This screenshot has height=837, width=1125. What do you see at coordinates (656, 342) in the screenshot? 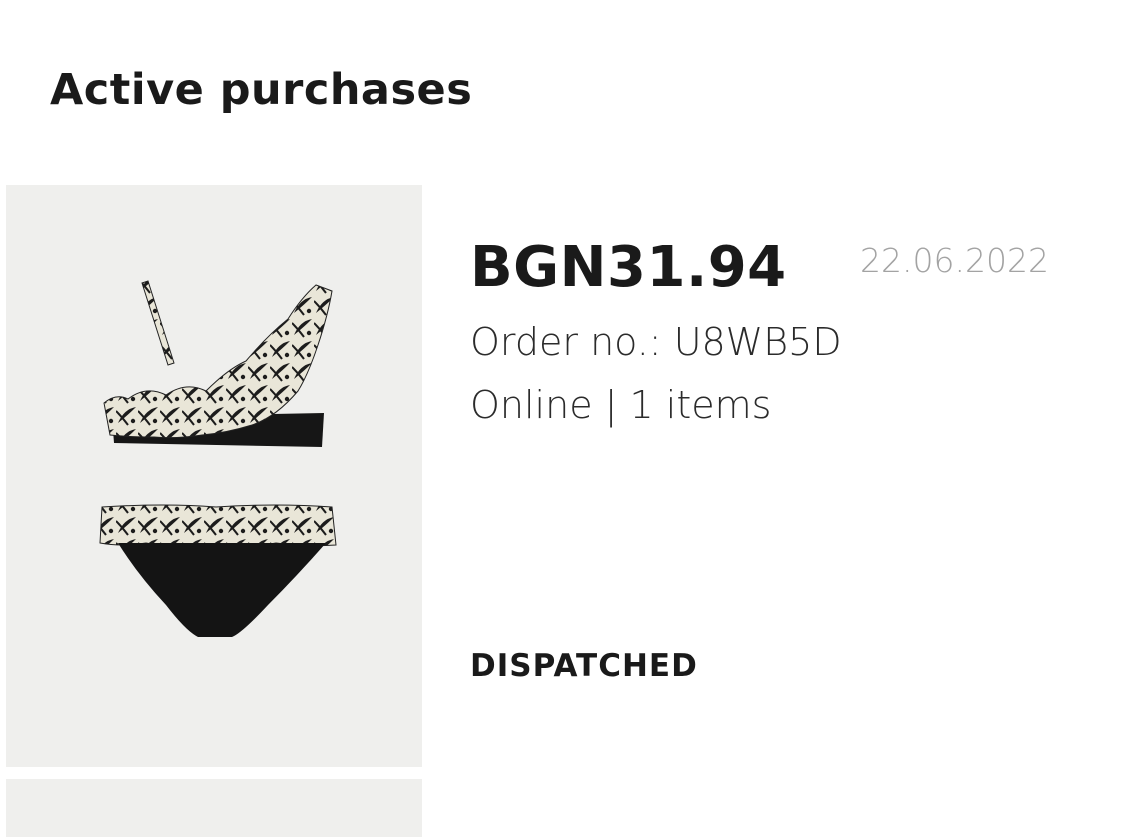
I see `order-number: Order no.: U8WB5D` at bounding box center [656, 342].